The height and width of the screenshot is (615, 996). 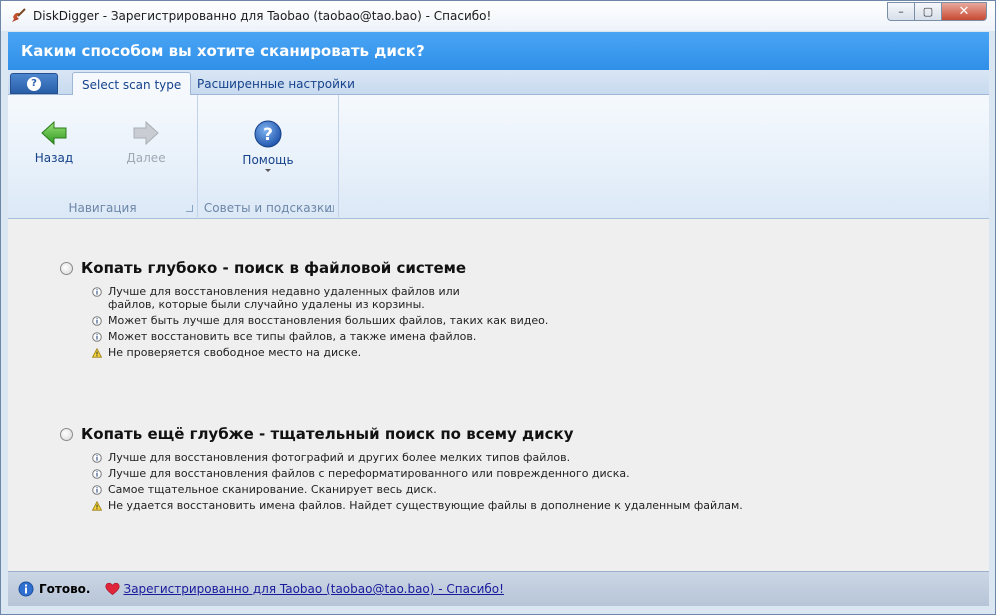 What do you see at coordinates (320, 352) in the screenshot?
I see `list-item: Не проверяется свободное место на диске.` at bounding box center [320, 352].